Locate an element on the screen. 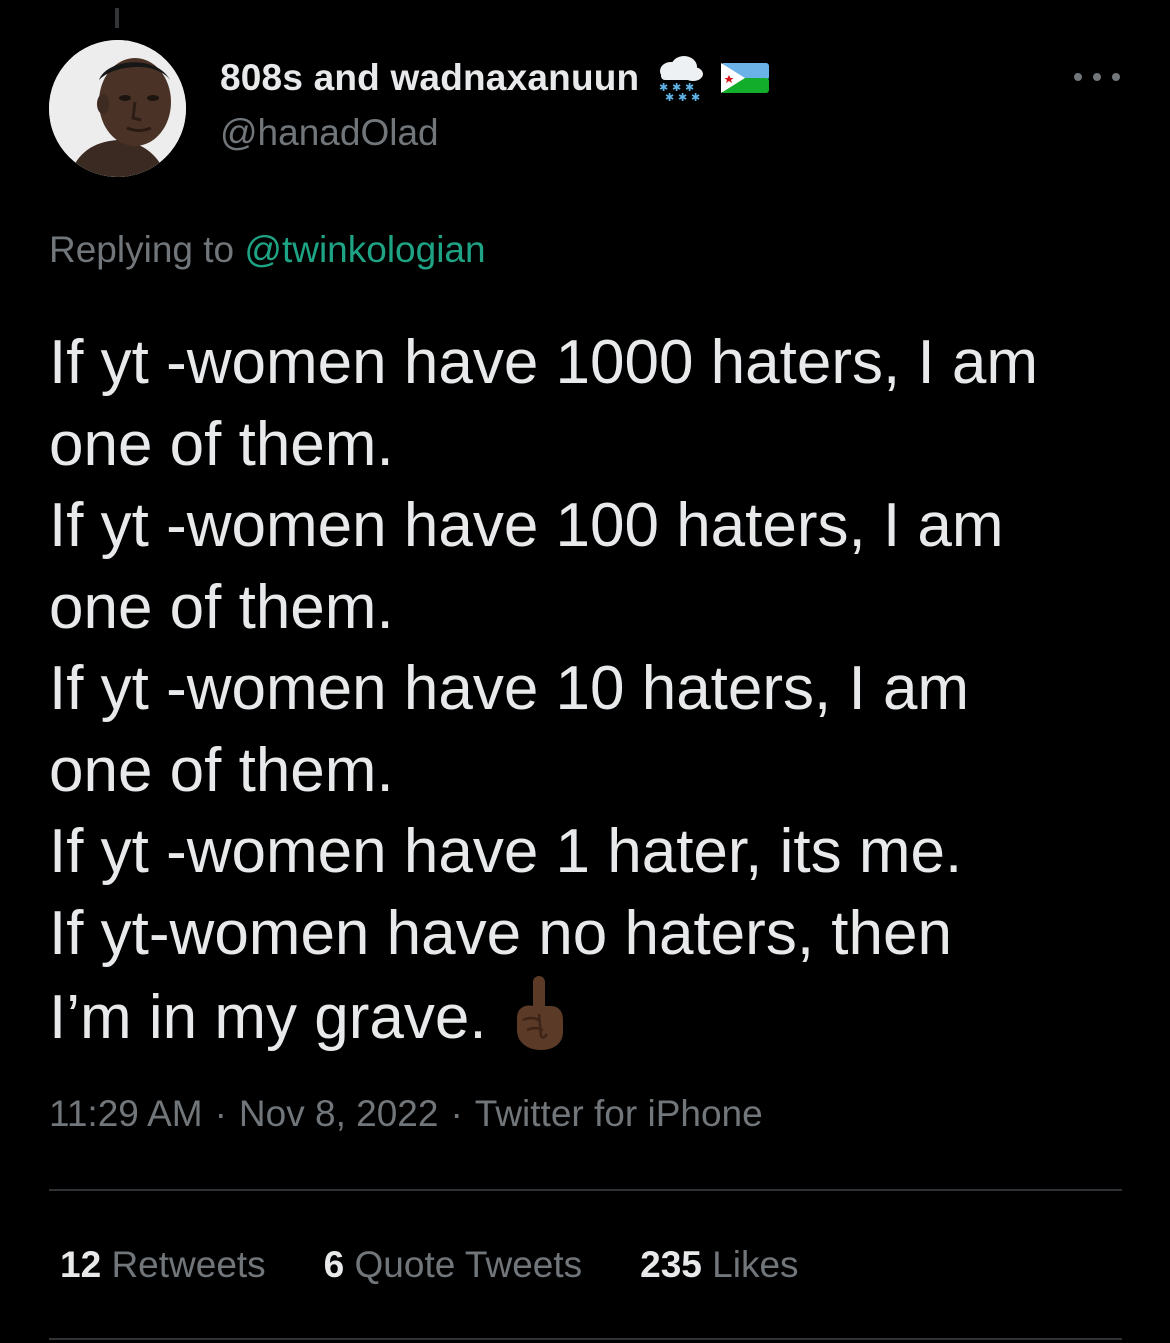 Image resolution: width=1170 pixels, height=1343 pixels. author-name-row: 808s and wadnaxanuun ✱ ✱ ✱ ✱ ✱ ✱ is located at coordinates (495, 78).